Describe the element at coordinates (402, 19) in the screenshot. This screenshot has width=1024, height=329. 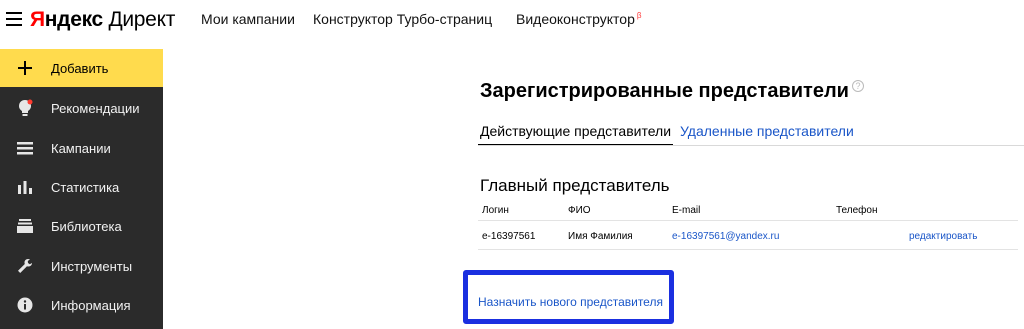
I see `nav-turbo-constructor: Конструктор Турбо-страниц` at that location.